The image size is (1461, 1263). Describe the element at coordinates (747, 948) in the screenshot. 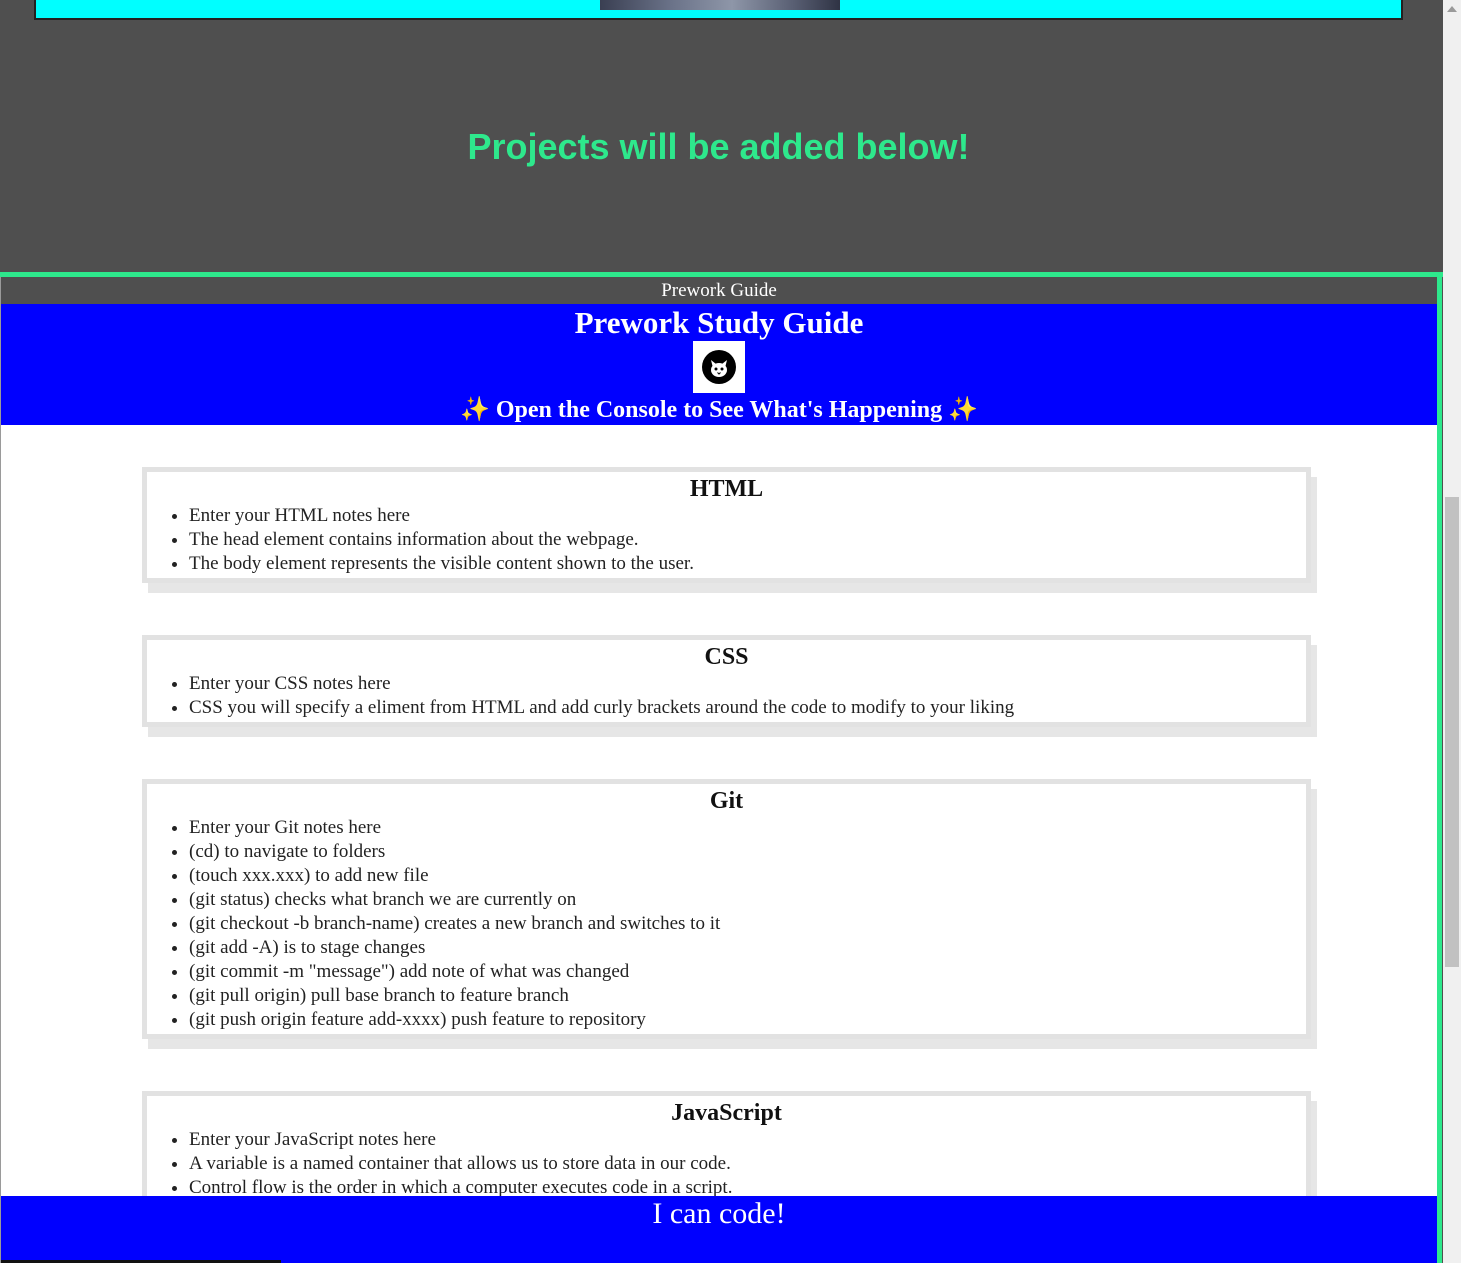

I see `list-item: (git add -A) is to stage changes` at that location.